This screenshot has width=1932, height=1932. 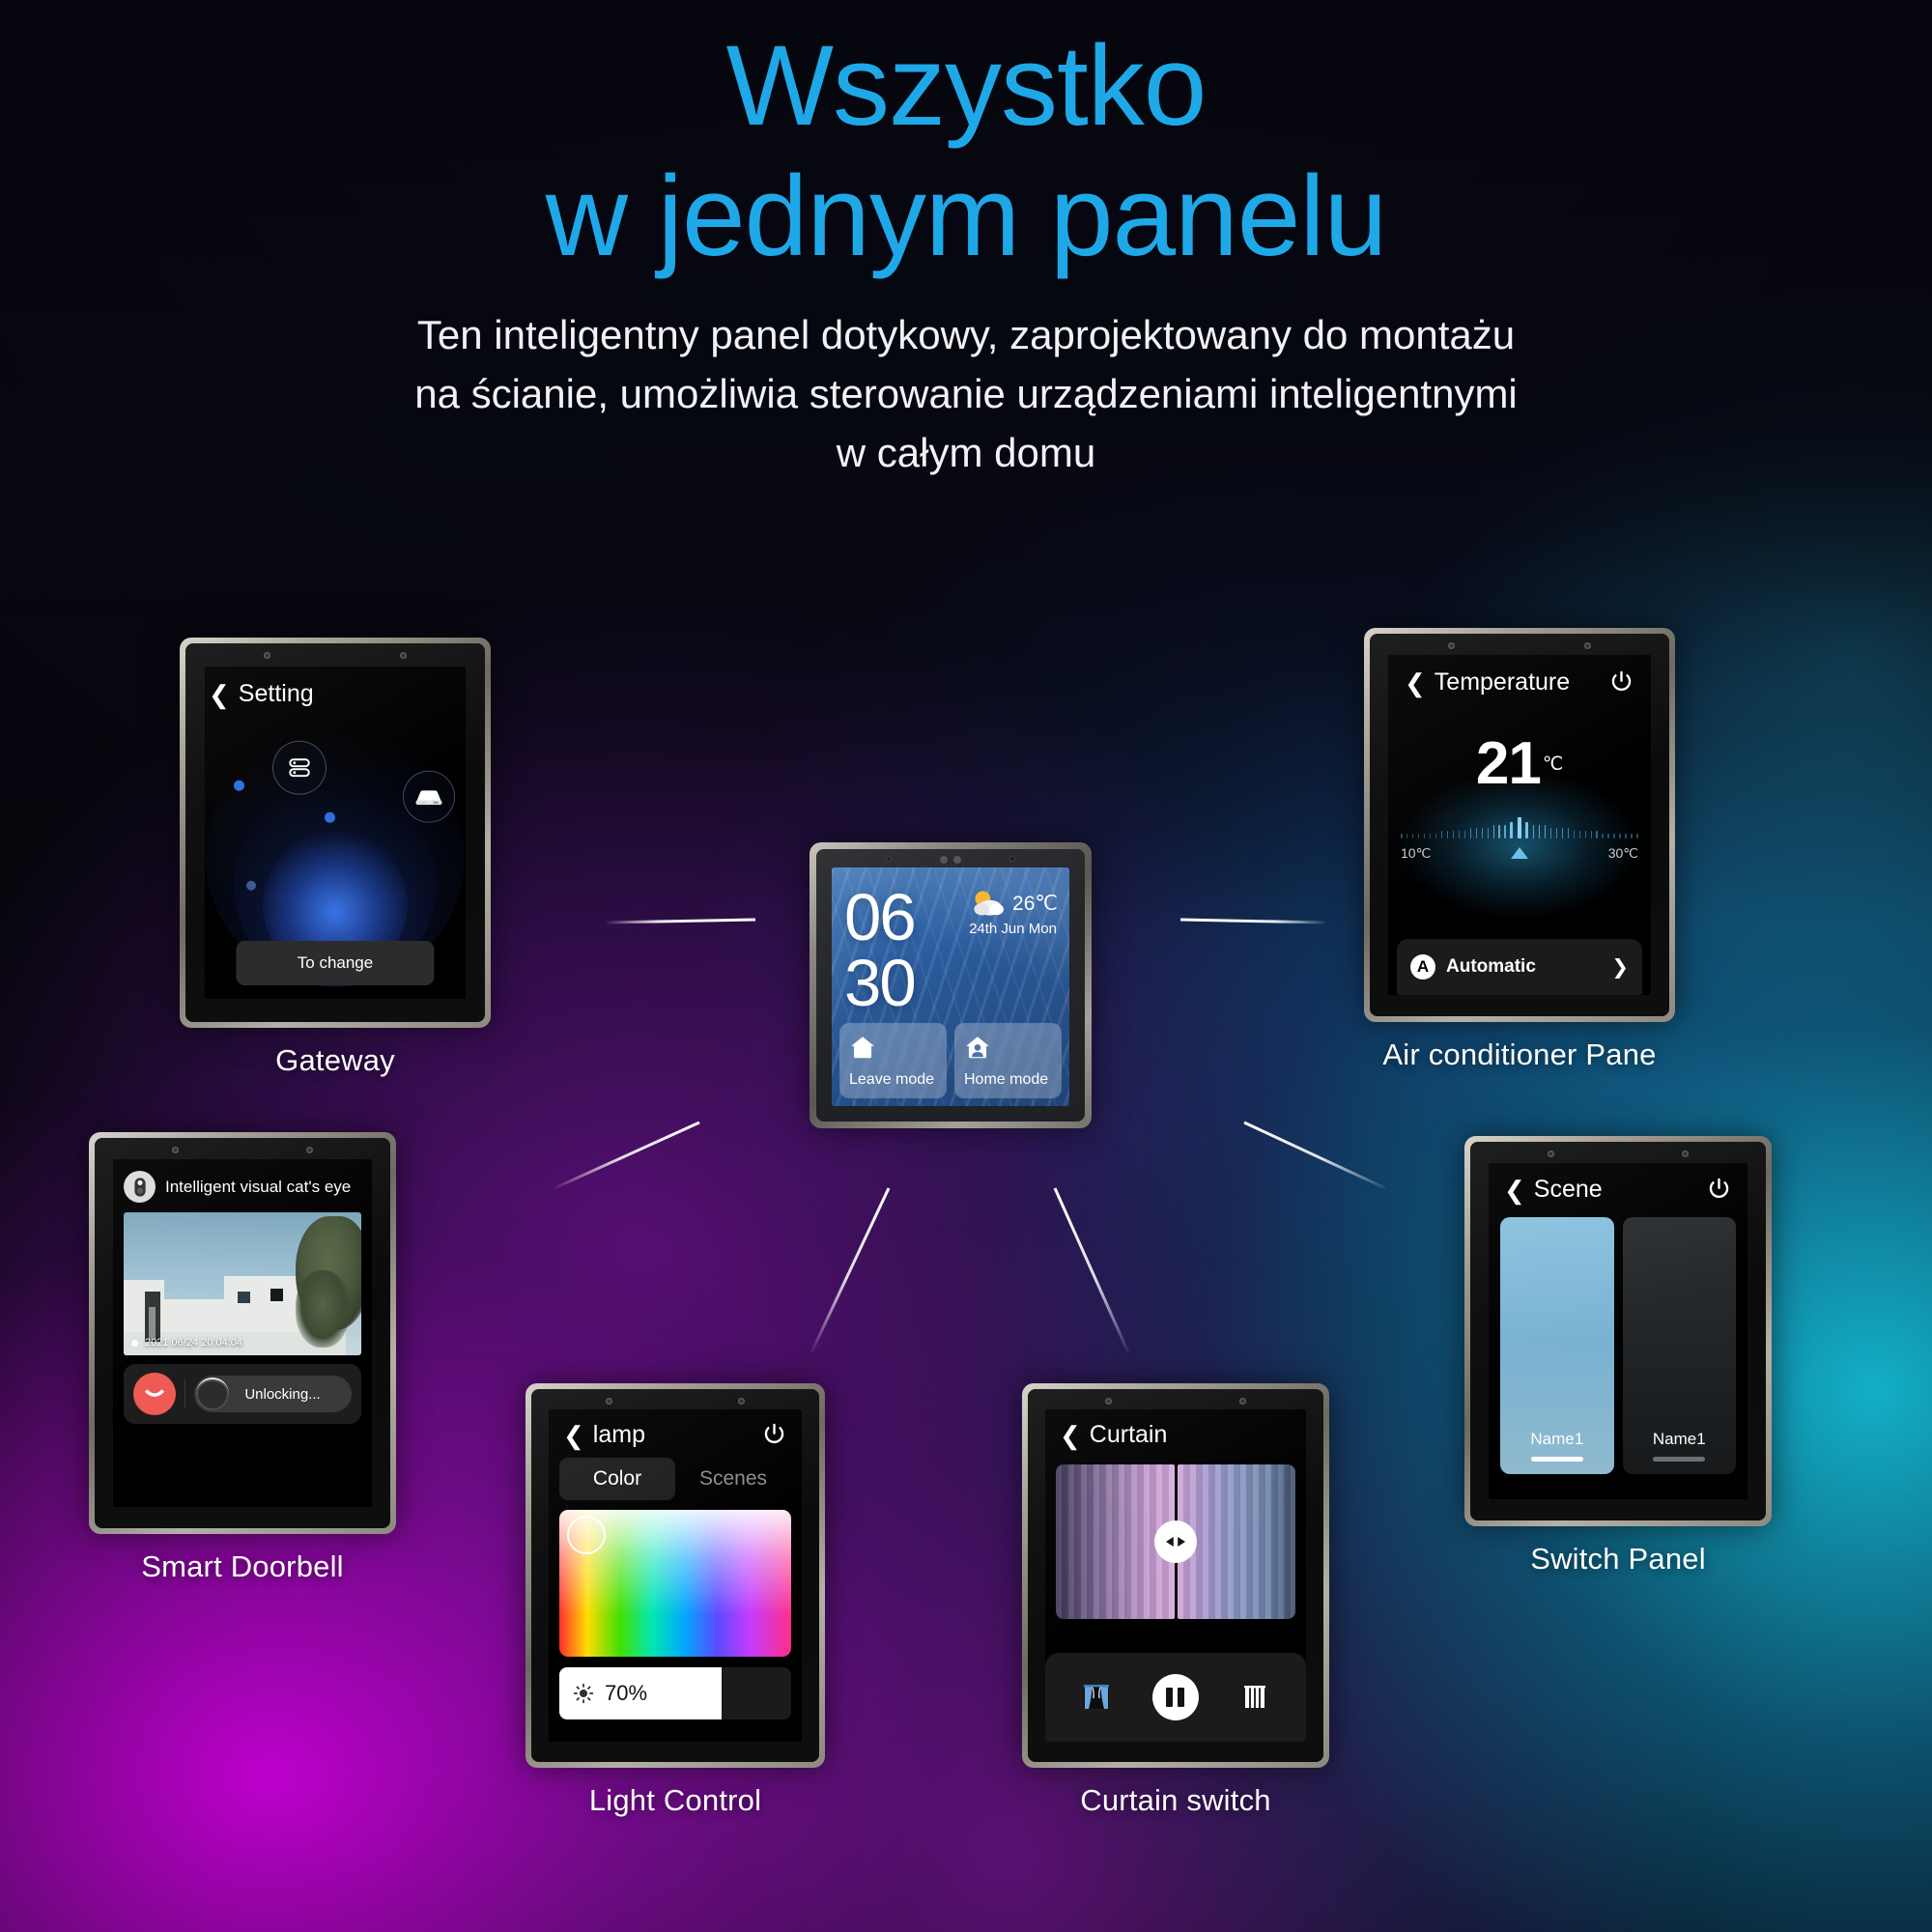 I want to click on sensor-dot-left-icon, so click(x=609, y=1401).